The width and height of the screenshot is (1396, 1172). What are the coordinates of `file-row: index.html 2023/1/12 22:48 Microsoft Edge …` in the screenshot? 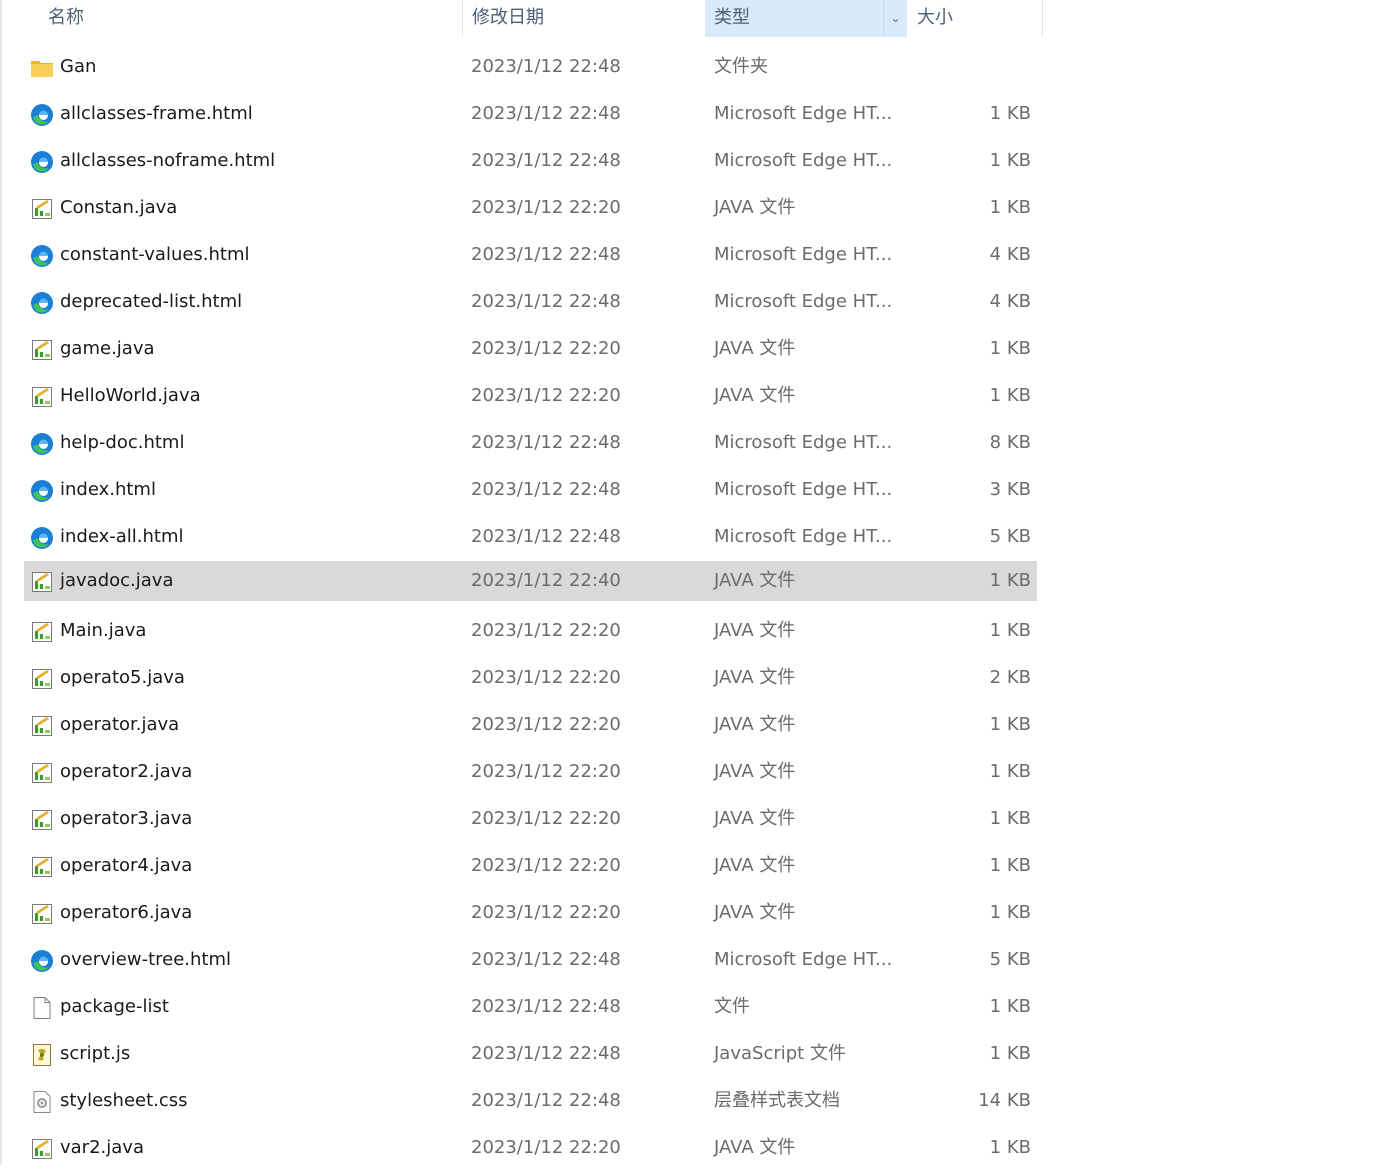 It's located at (530, 490).